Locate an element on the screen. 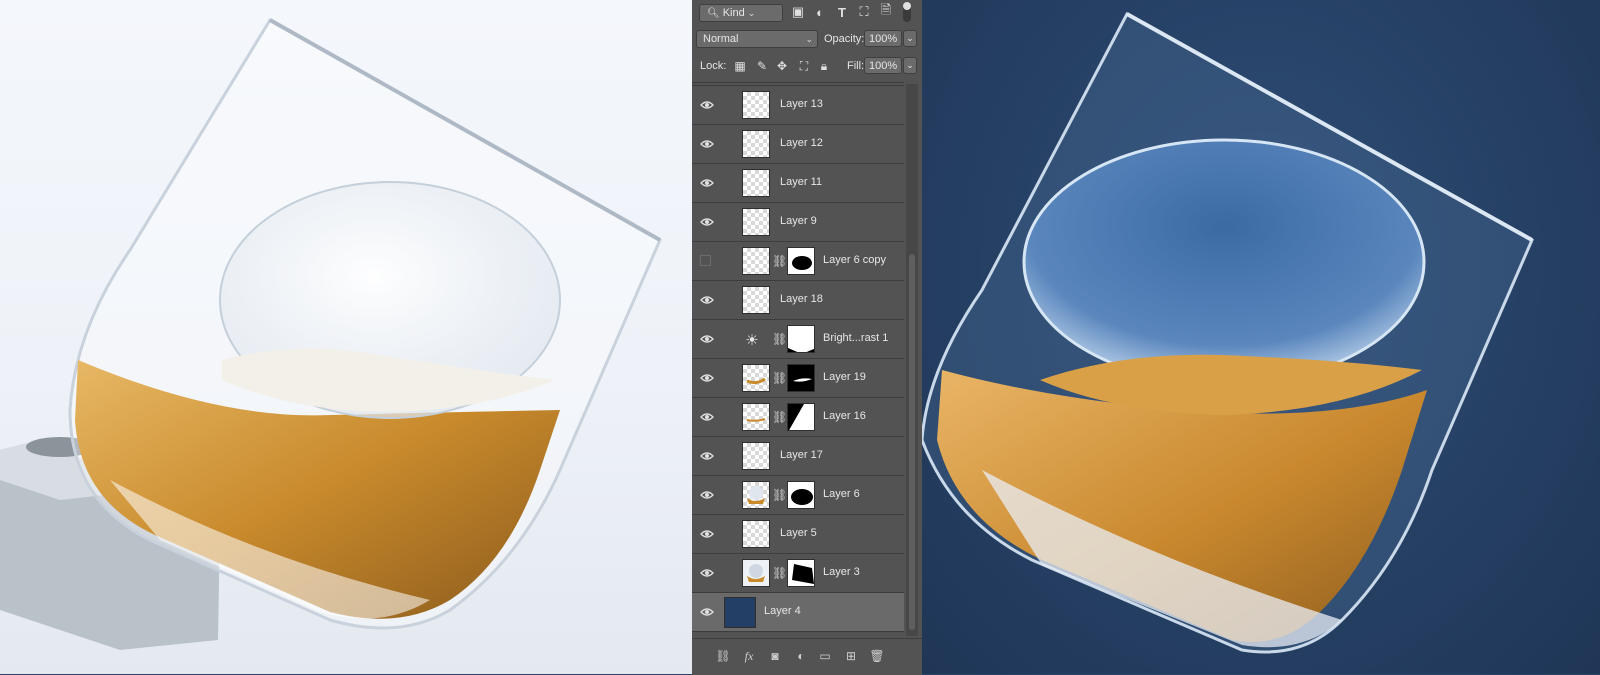  layer-row: ☀︎ ⛓︎ Bright...rast 1 is located at coordinates (798, 339).